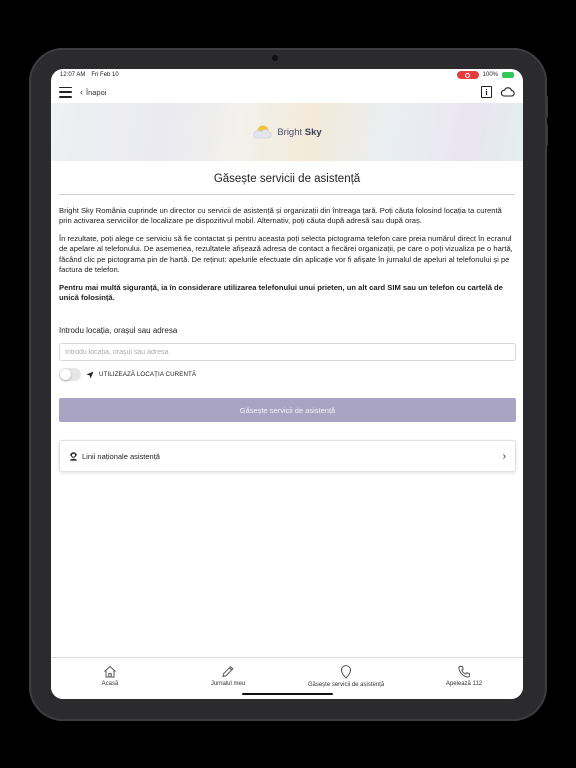 The width and height of the screenshot is (576, 768). What do you see at coordinates (118, 330) in the screenshot?
I see `location-field-label: Introdu locația, orașul sau adresa` at bounding box center [118, 330].